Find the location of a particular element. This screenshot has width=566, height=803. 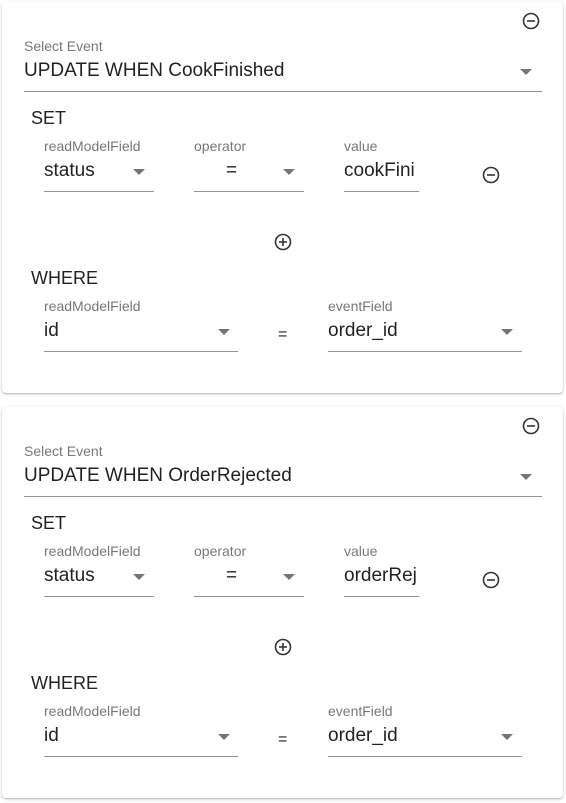

select-event-field: Select Event UPDATE WHEN CookFinished is located at coordinates (283, 66).